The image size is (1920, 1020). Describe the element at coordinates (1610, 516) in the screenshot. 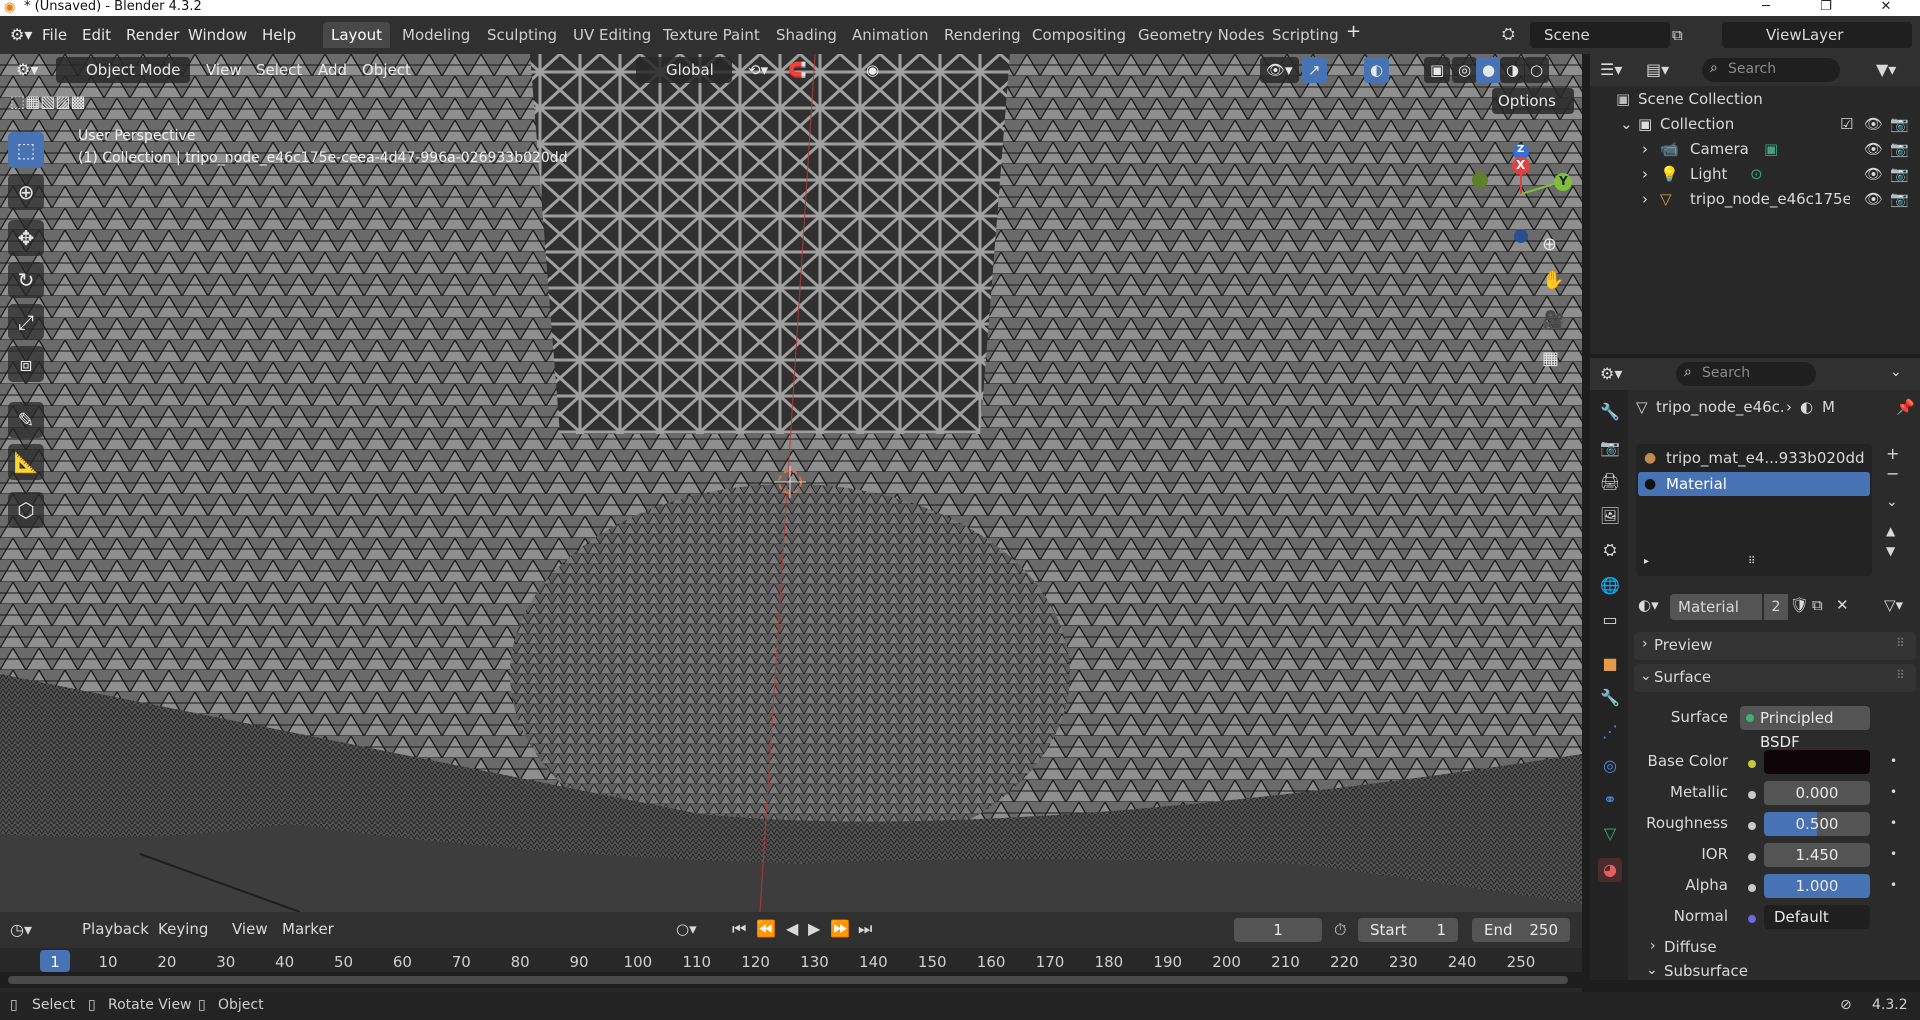

I see `view-layer-tab-icon: 🖼` at that location.